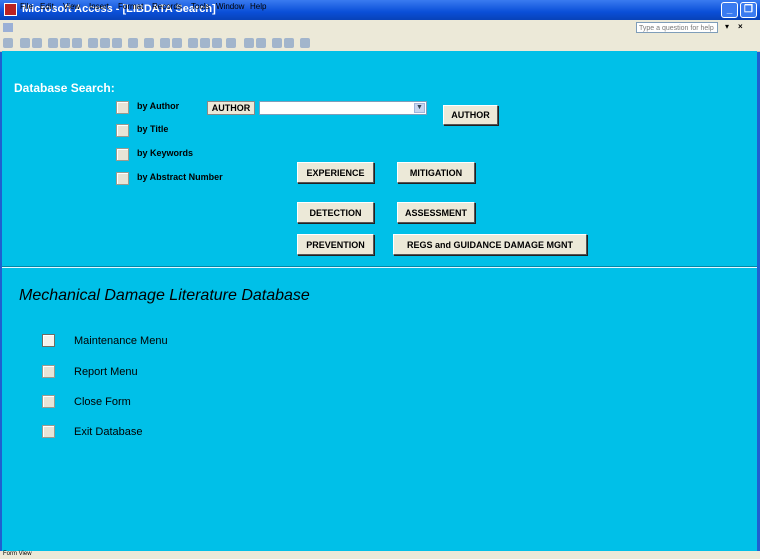  Describe the element at coordinates (71, 6) in the screenshot. I see `menu-view: View` at that location.